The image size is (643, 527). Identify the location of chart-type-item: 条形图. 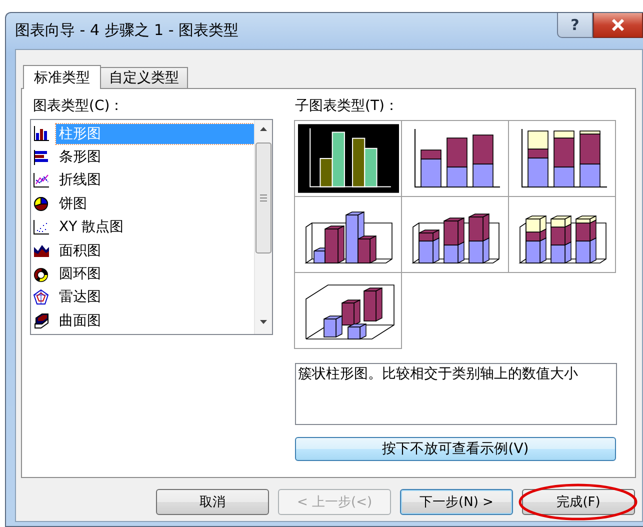
(155, 157).